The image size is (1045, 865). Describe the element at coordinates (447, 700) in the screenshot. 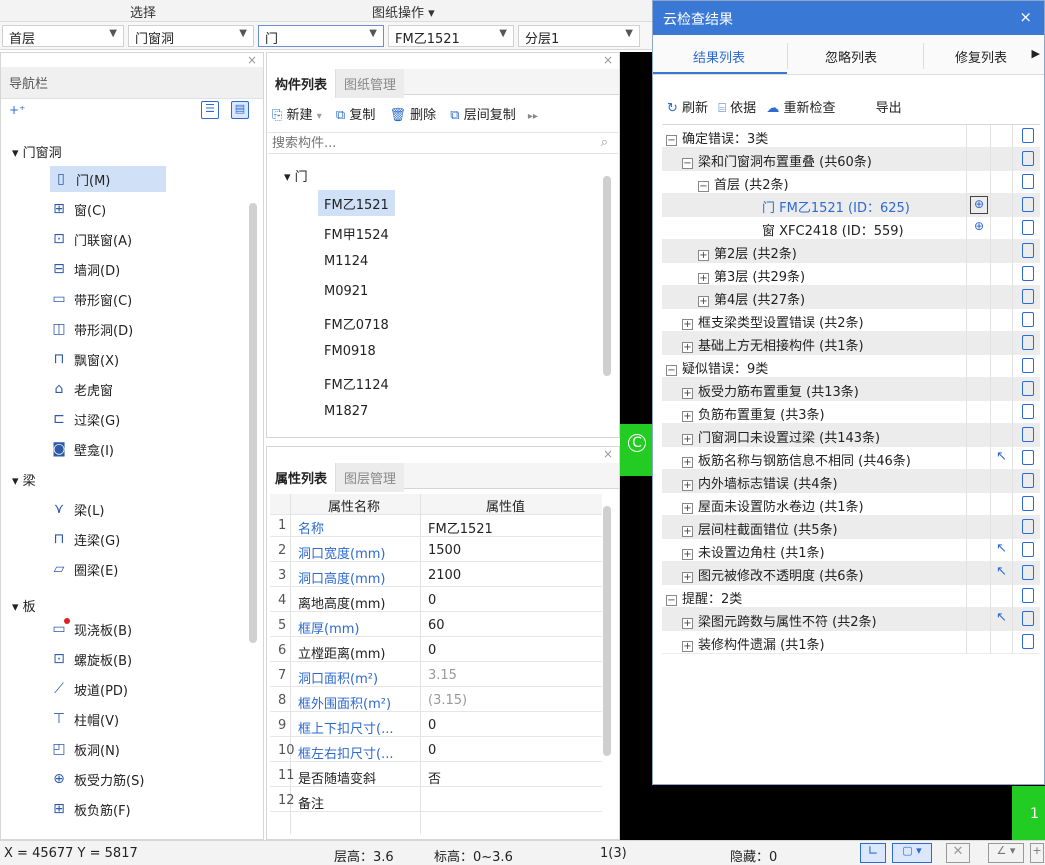

I see `property-value: (3.15)` at that location.